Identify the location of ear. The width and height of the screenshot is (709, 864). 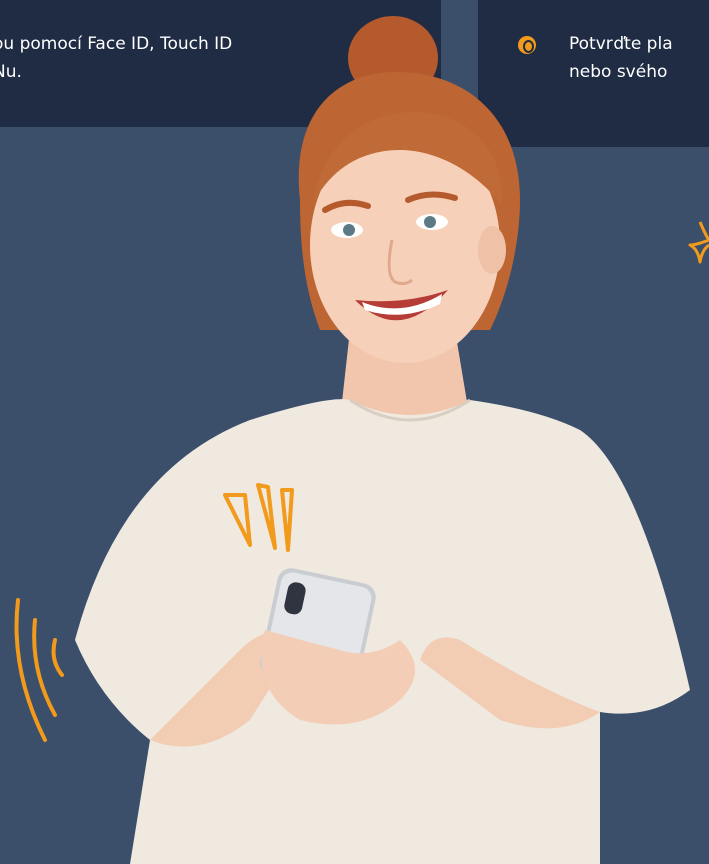
(492, 250).